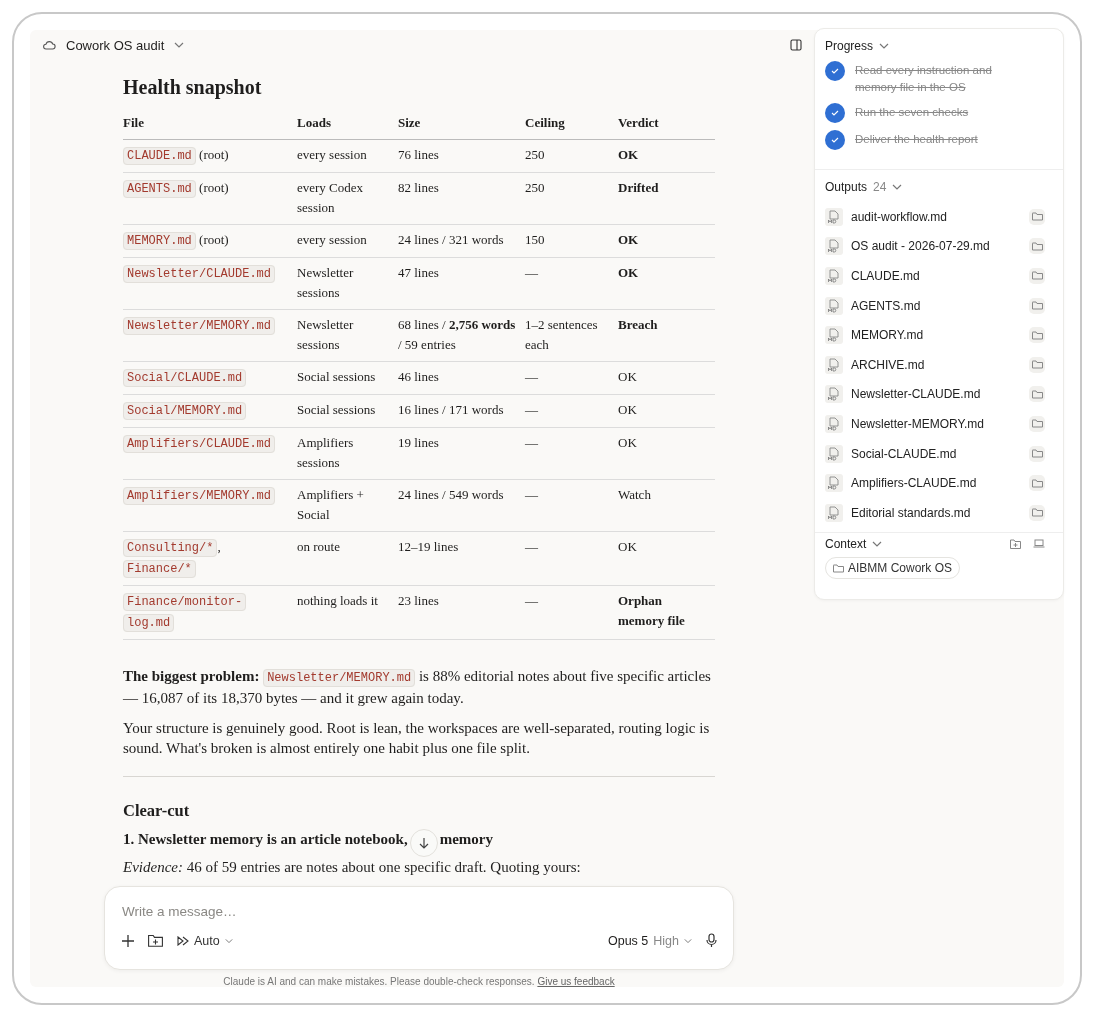 The width and height of the screenshot is (1093, 1014). Describe the element at coordinates (936, 216) in the screenshot. I see `output-file: audit-workflow.md` at that location.